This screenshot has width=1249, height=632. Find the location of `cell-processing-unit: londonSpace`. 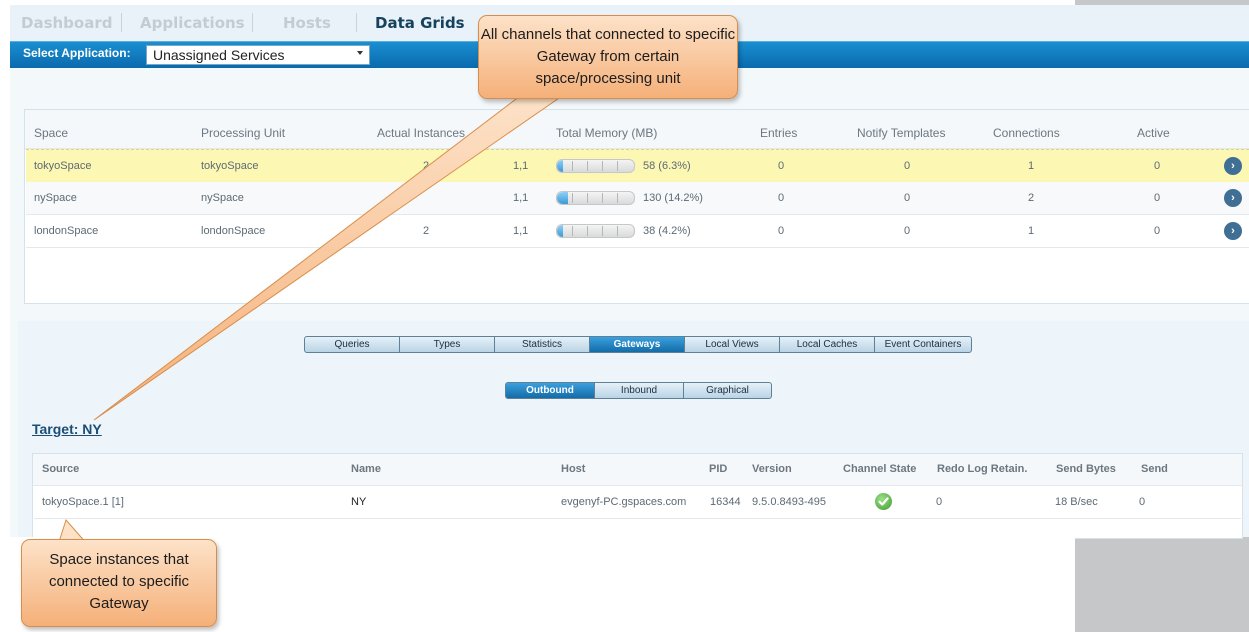

cell-processing-unit: londonSpace is located at coordinates (233, 231).